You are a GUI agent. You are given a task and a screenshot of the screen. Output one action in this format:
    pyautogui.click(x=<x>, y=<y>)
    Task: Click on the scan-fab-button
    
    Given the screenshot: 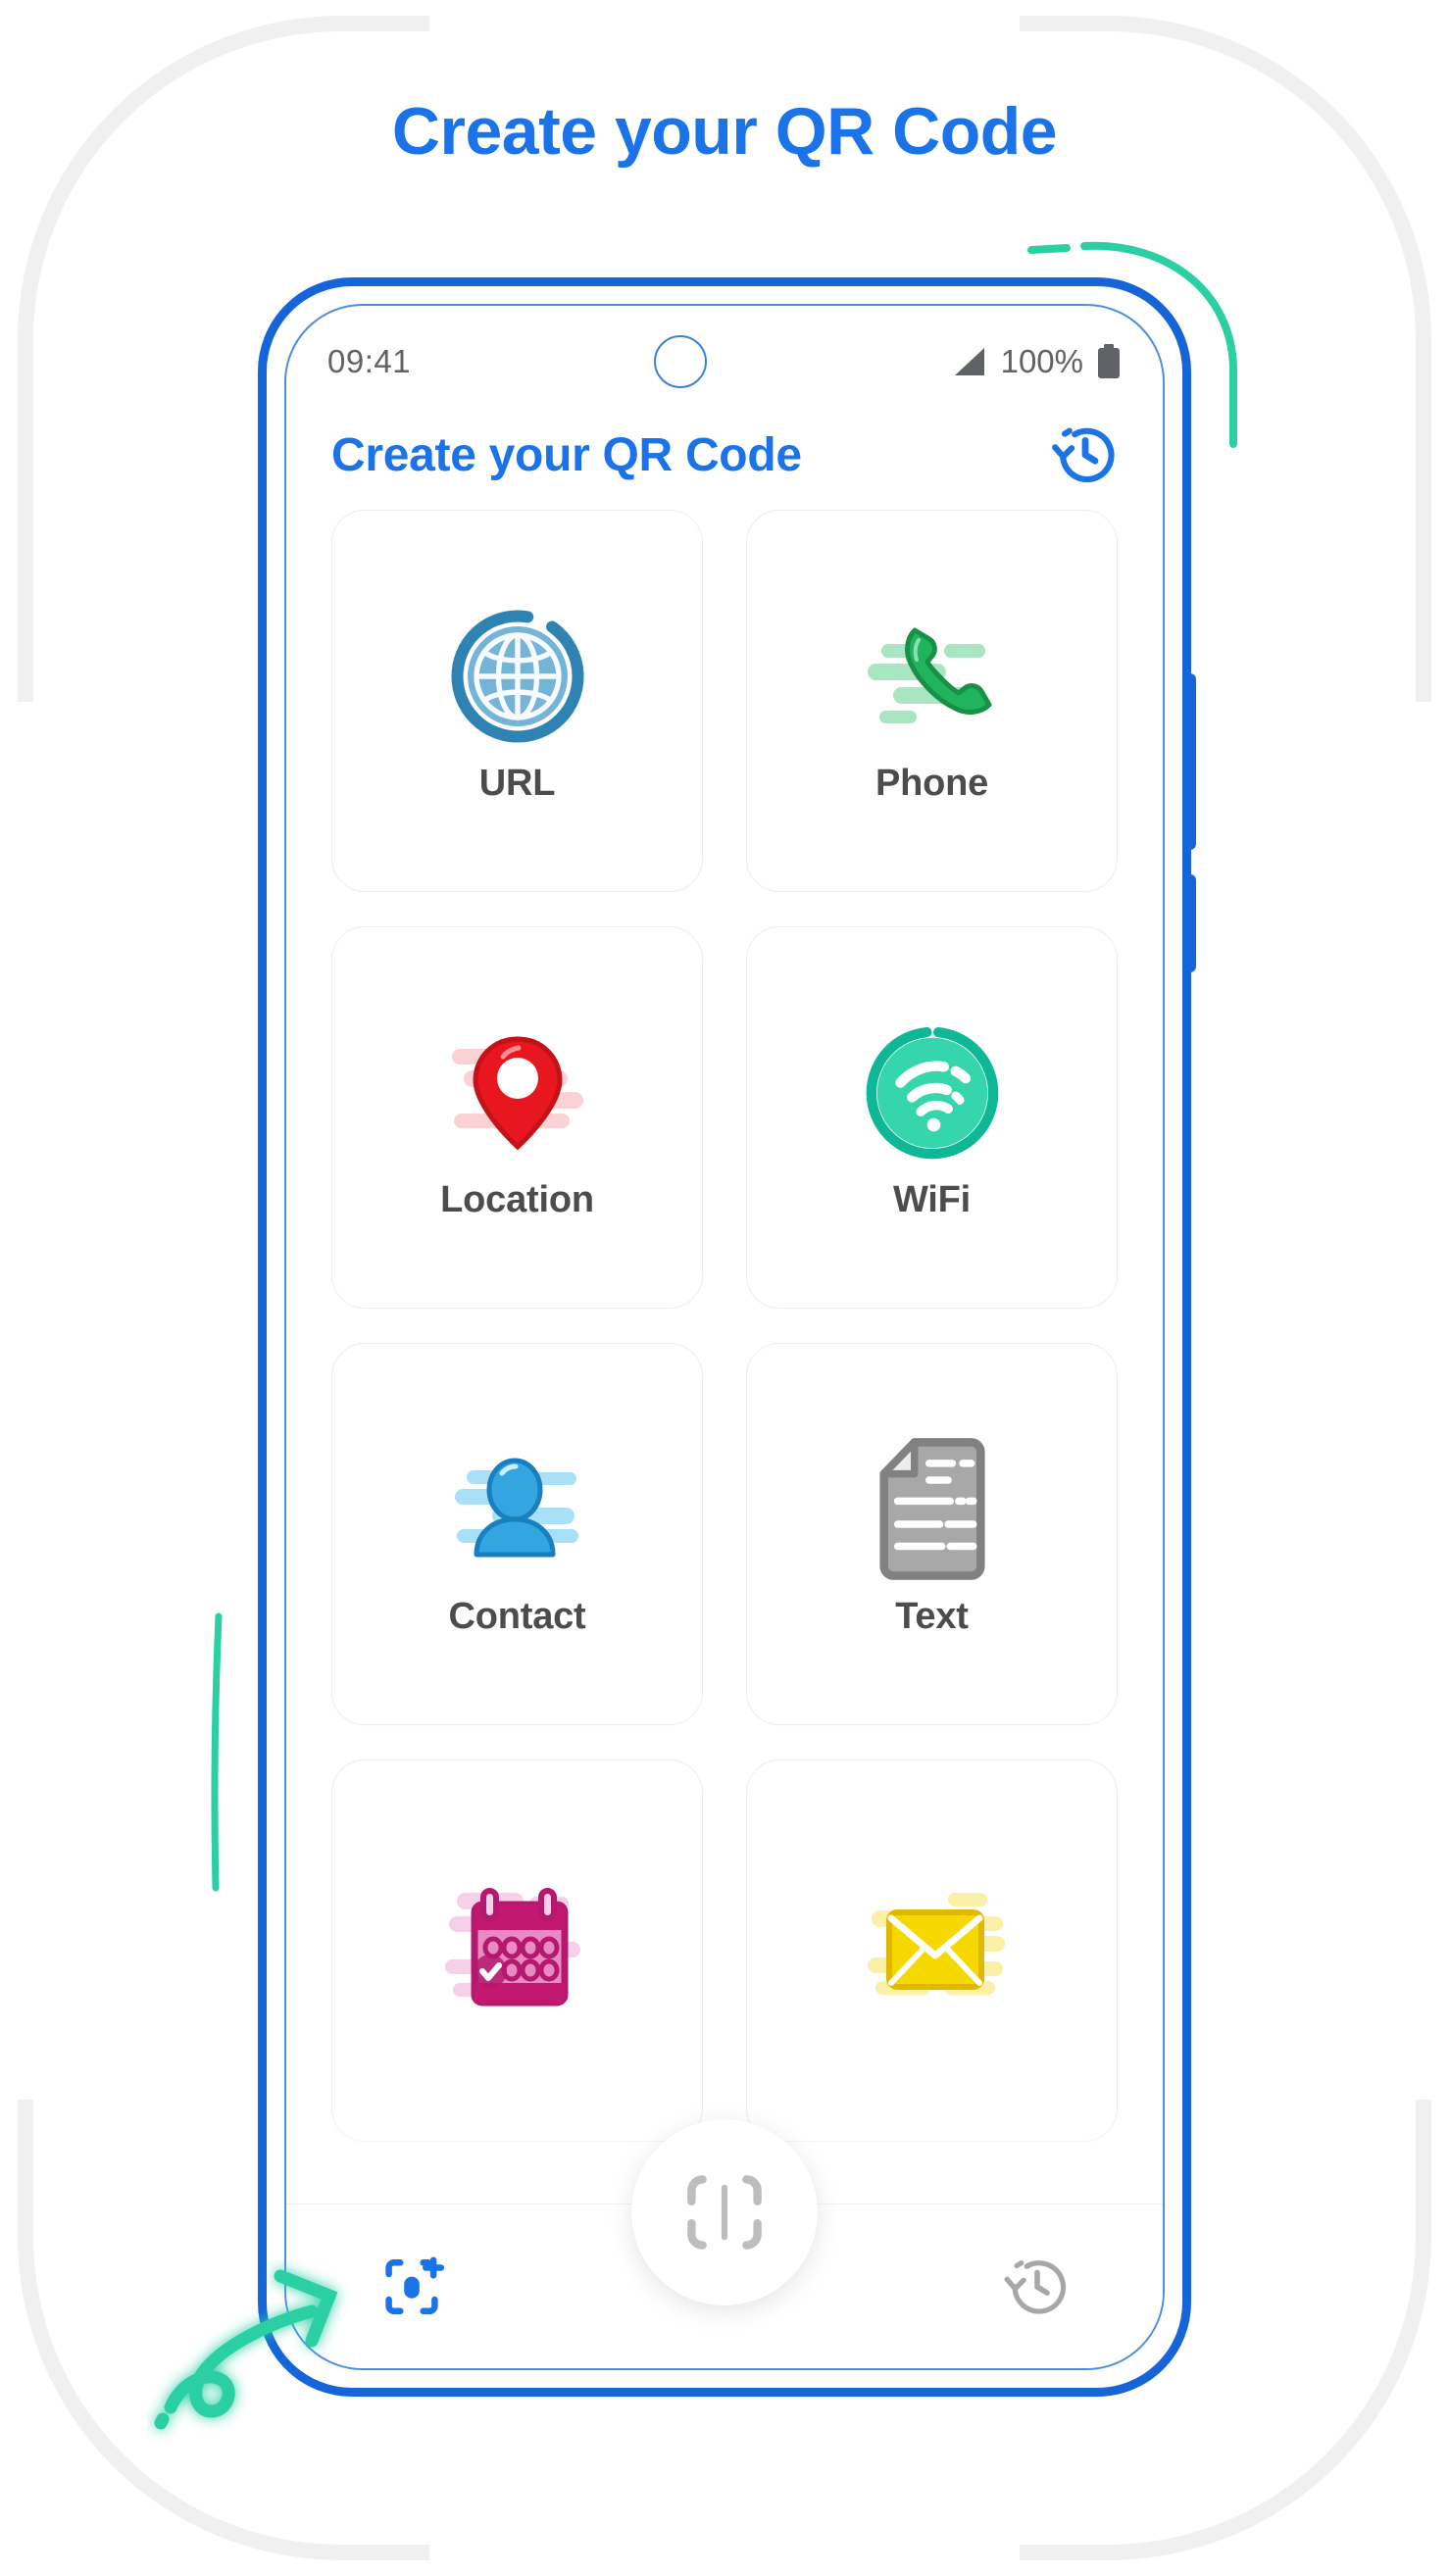 What is the action you would take?
    pyautogui.click(x=724, y=2212)
    